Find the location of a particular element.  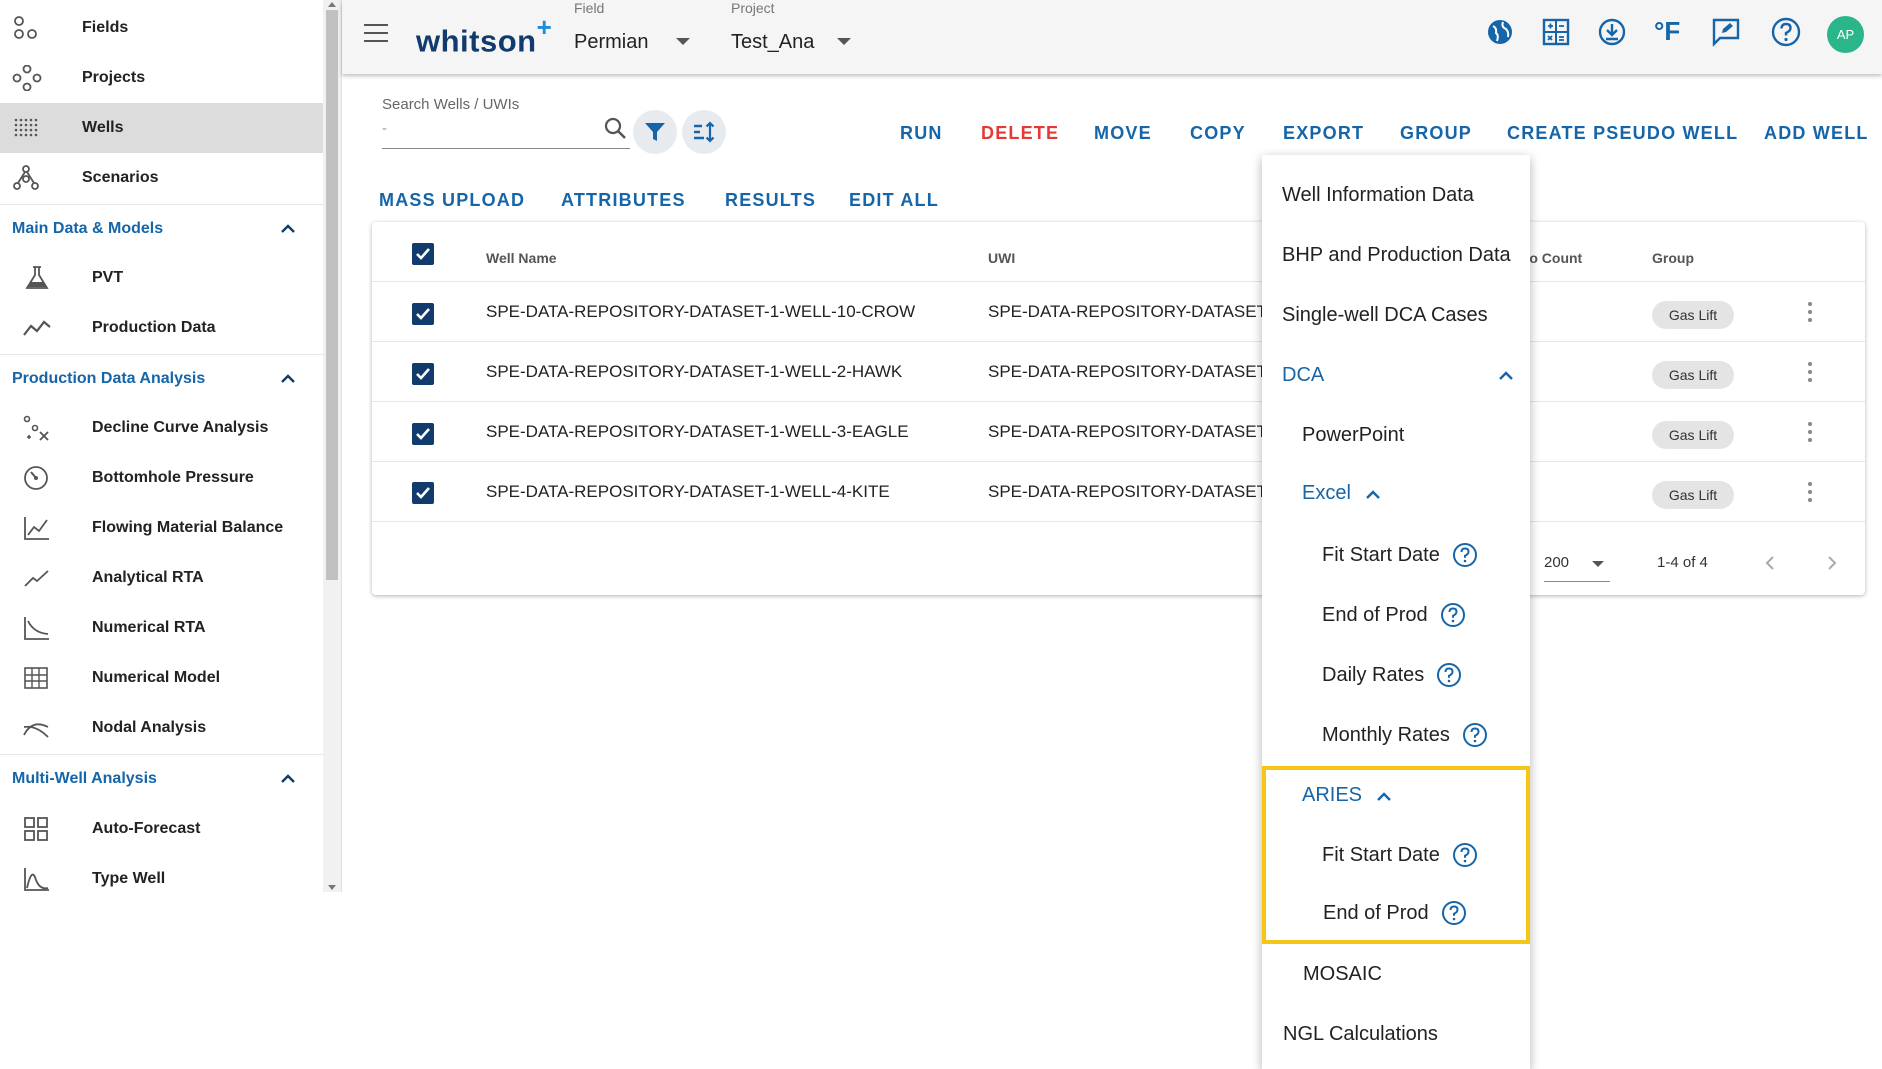

section-production-data-analysis: Production Data Analysis is located at coordinates (162, 379).